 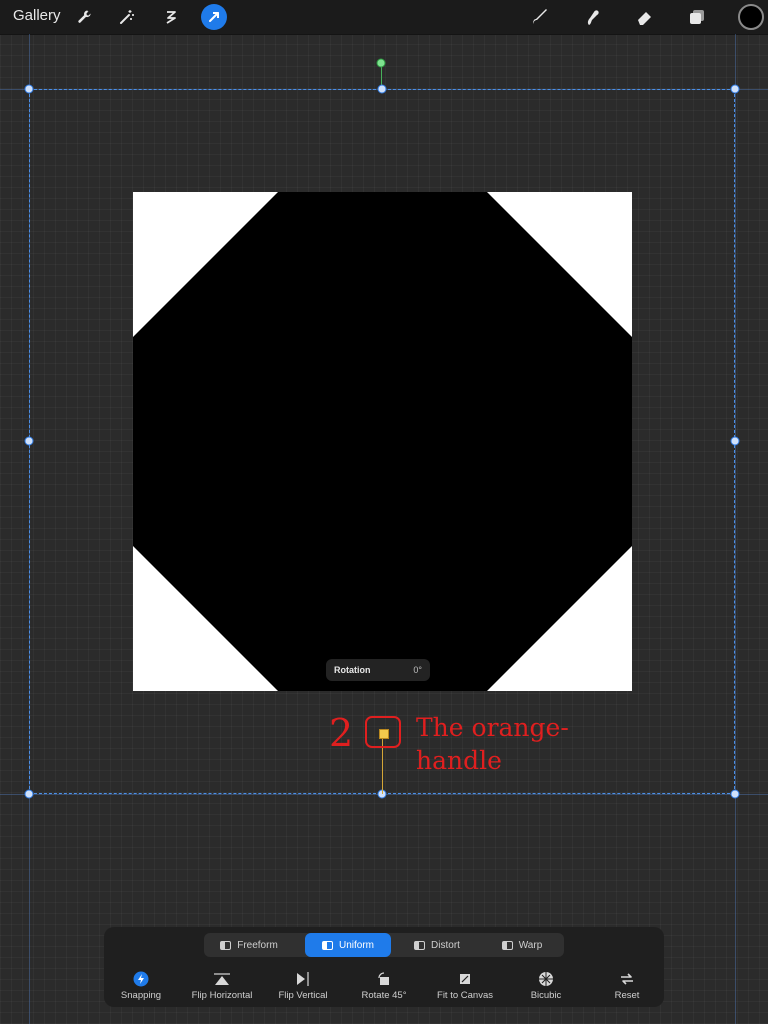 I want to click on transform-arrow-icon, so click(x=214, y=17).